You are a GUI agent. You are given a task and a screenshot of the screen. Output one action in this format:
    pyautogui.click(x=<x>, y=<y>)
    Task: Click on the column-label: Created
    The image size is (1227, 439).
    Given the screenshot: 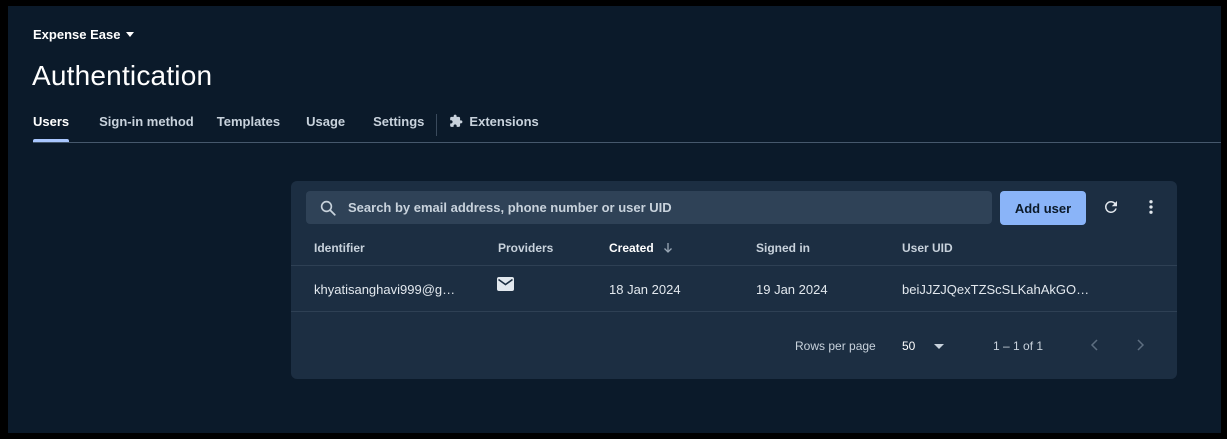 What is the action you would take?
    pyautogui.click(x=631, y=248)
    